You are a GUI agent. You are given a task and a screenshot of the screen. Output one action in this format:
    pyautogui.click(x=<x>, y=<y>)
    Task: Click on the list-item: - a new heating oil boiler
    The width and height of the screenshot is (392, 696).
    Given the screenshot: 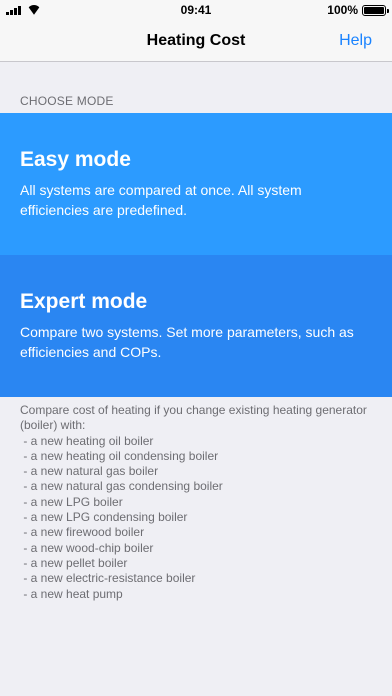 What is the action you would take?
    pyautogui.click(x=87, y=440)
    